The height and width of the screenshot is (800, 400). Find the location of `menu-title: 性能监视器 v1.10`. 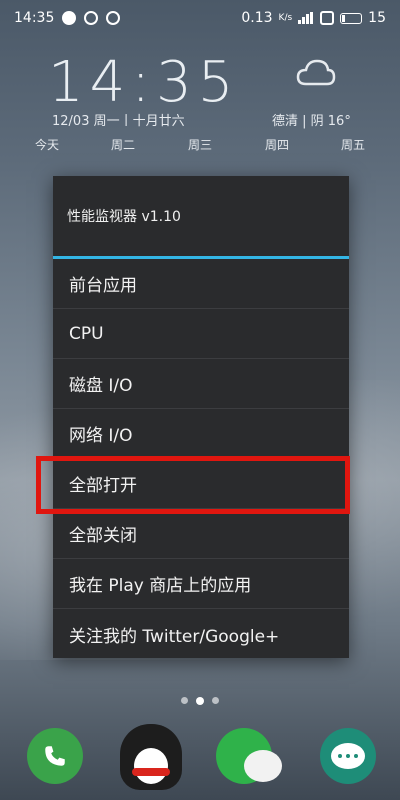

menu-title: 性能监视器 v1.10 is located at coordinates (124, 217).